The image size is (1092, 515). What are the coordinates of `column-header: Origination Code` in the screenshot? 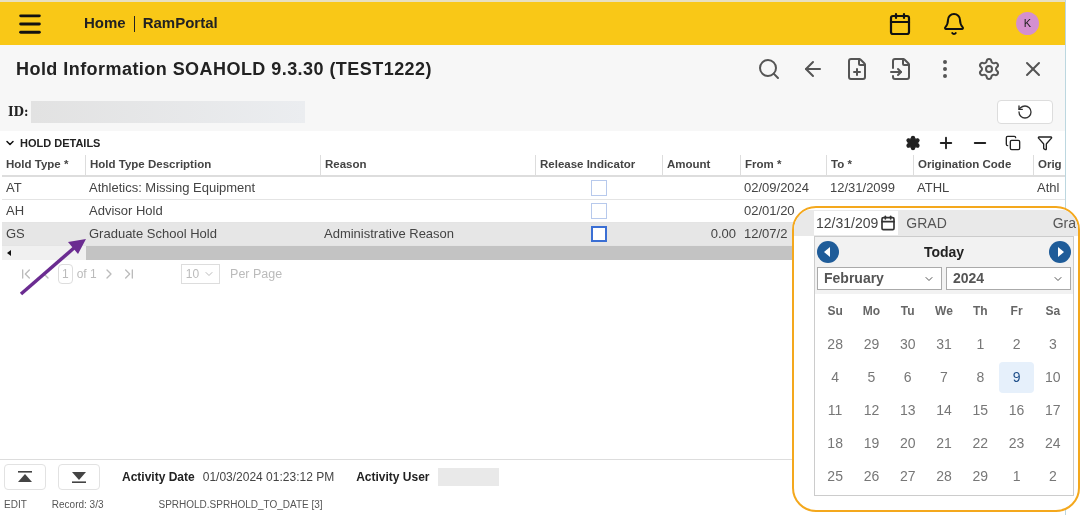 It's located at (965, 165).